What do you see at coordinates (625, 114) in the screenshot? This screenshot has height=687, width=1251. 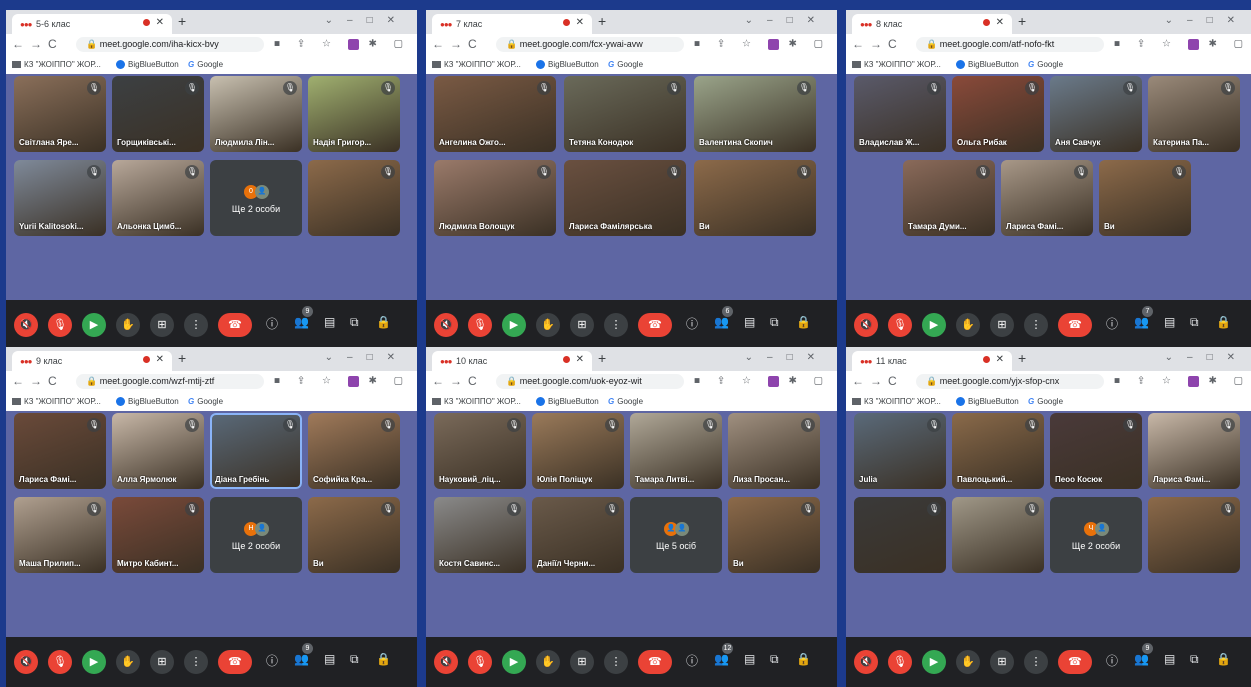 I see `participant-tile: 🎙 Тетяна Конодюк` at bounding box center [625, 114].